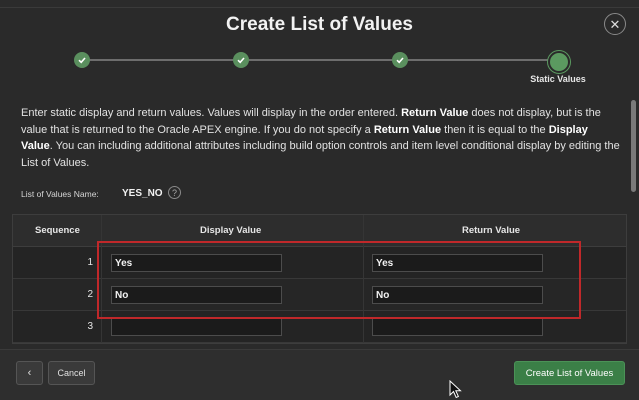 The height and width of the screenshot is (400, 639). What do you see at coordinates (29, 373) in the screenshot?
I see `back-button: ‹` at bounding box center [29, 373].